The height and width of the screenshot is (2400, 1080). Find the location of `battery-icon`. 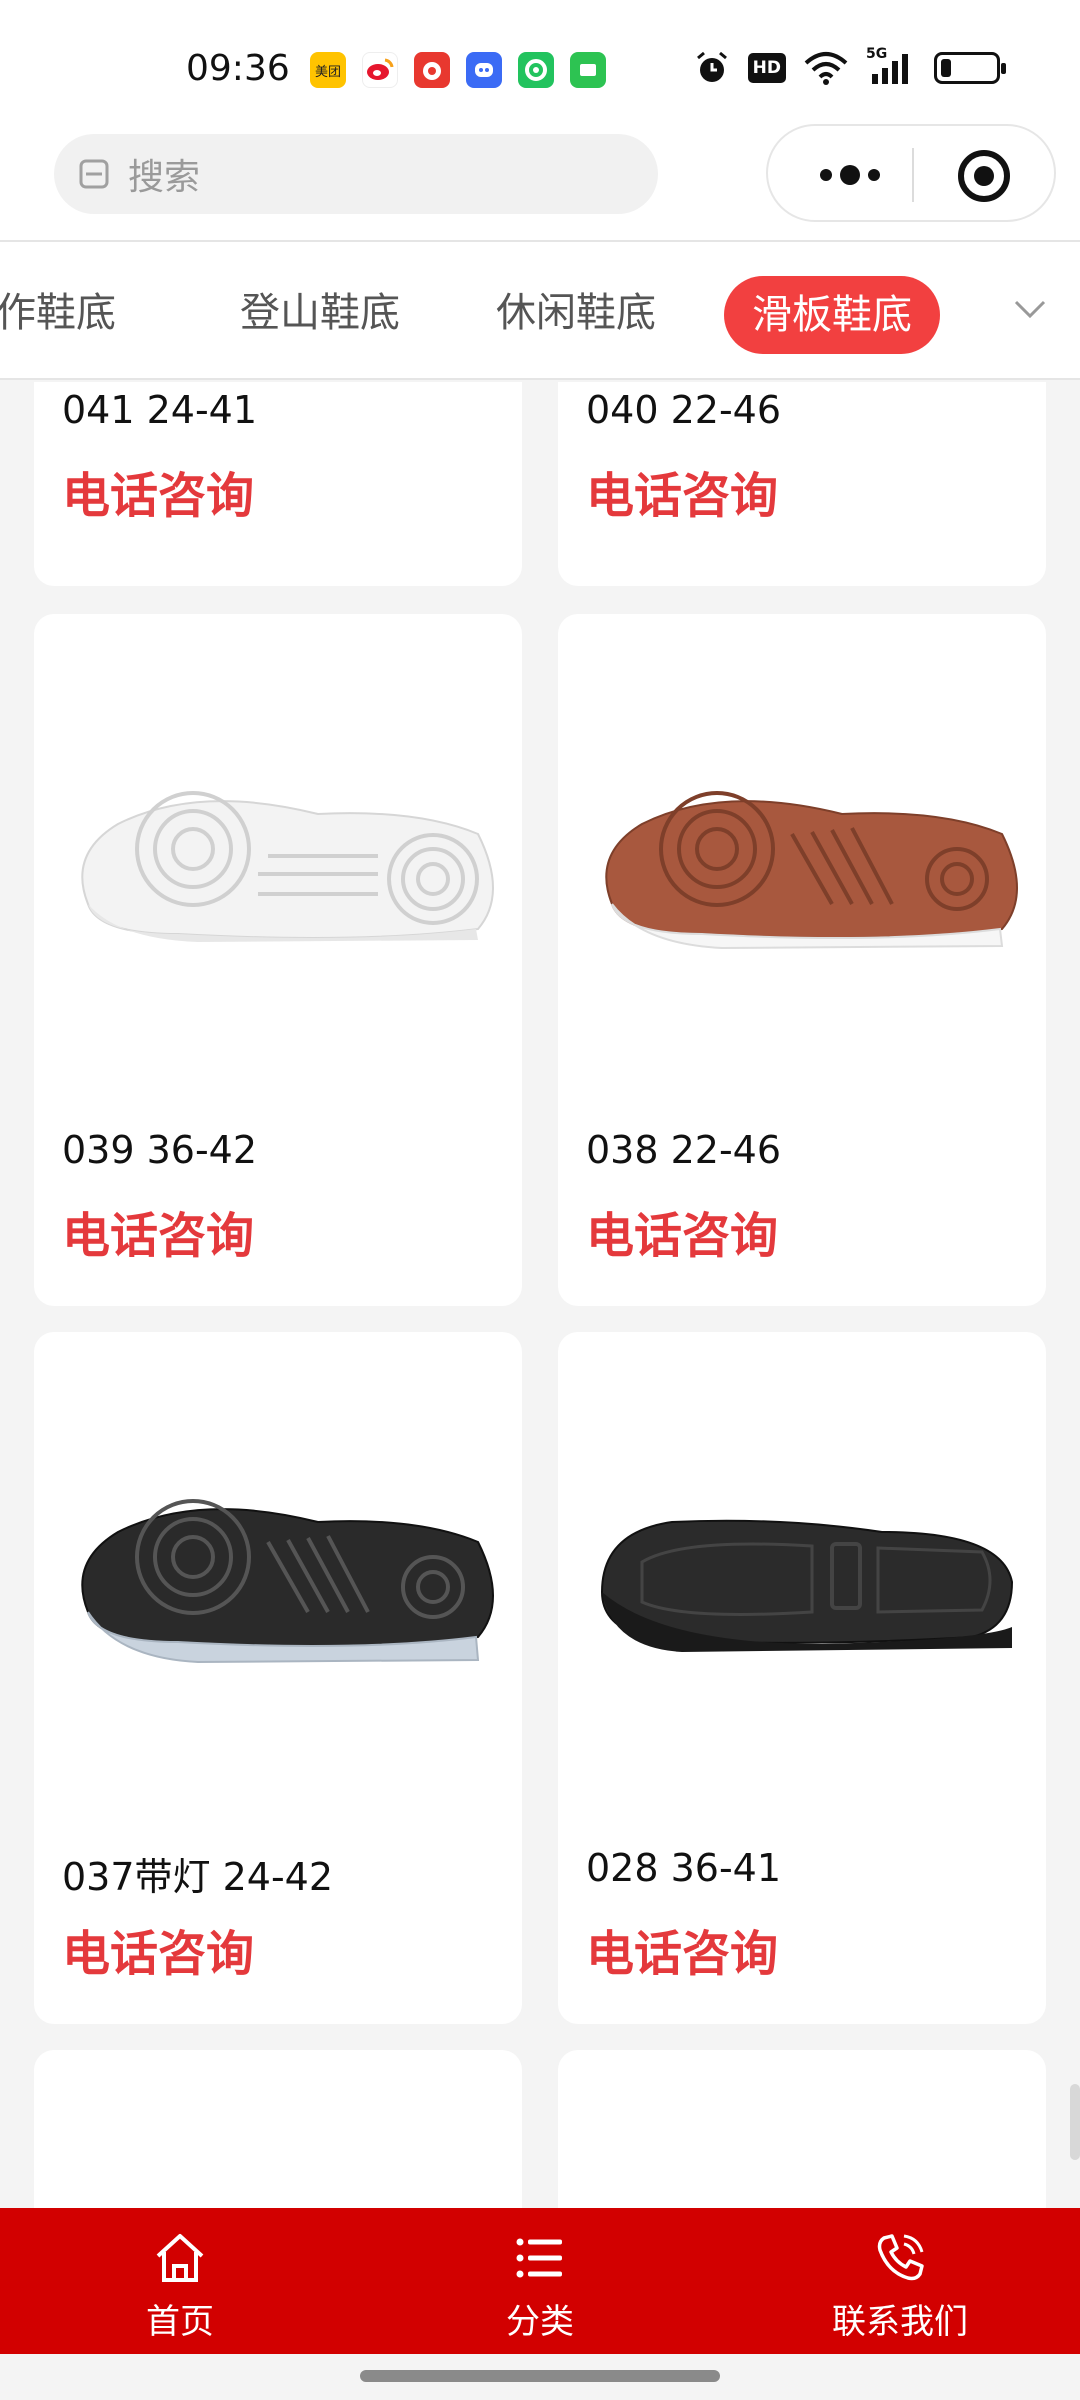

battery-icon is located at coordinates (970, 68).